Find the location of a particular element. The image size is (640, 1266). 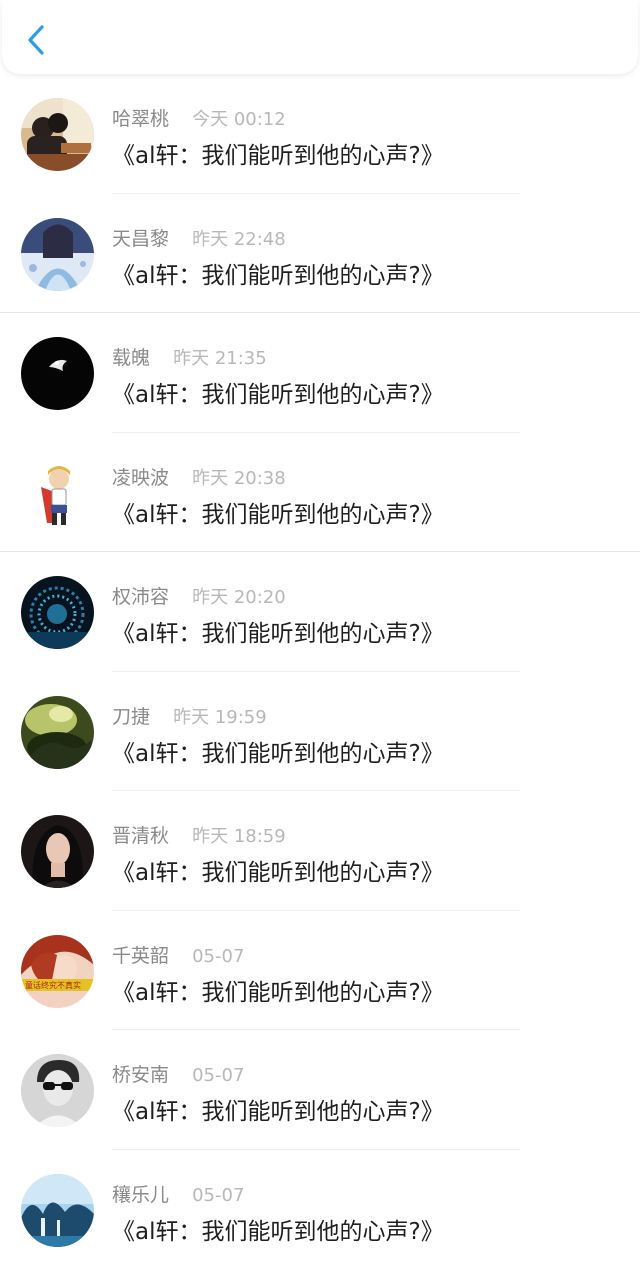

avatar: 童话终究不真实 is located at coordinates (57, 971).